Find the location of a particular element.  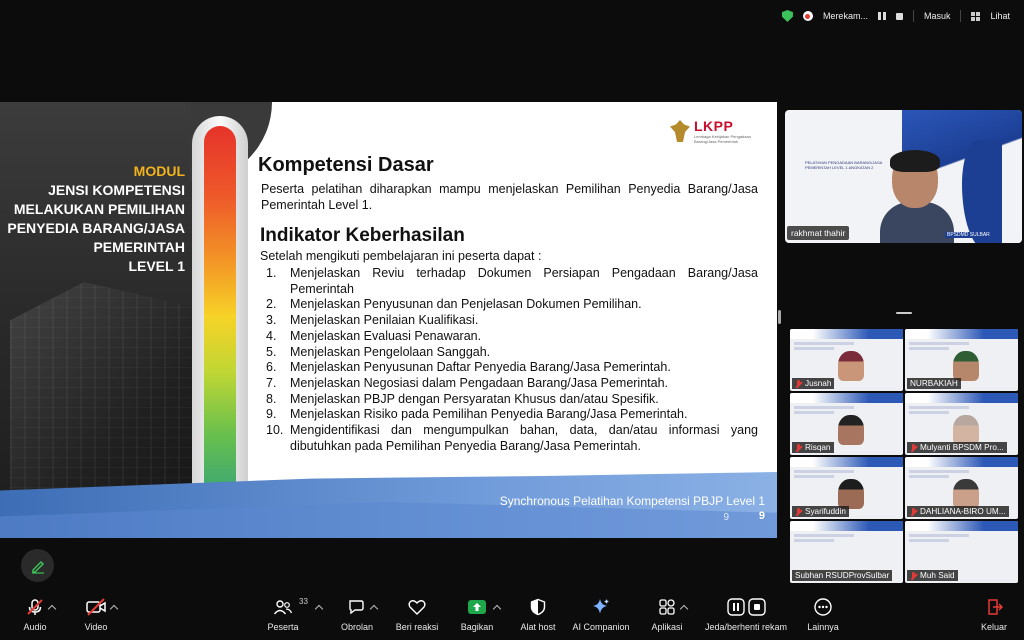

slide-page-number: 9 is located at coordinates (761, 516).